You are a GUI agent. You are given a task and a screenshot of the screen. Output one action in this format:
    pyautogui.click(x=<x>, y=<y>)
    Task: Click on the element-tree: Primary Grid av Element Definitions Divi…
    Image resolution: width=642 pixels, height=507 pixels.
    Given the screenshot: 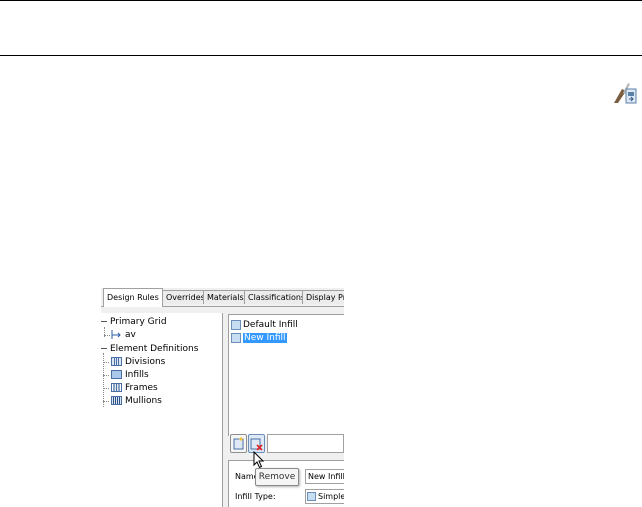 What is the action you would take?
    pyautogui.click(x=162, y=410)
    